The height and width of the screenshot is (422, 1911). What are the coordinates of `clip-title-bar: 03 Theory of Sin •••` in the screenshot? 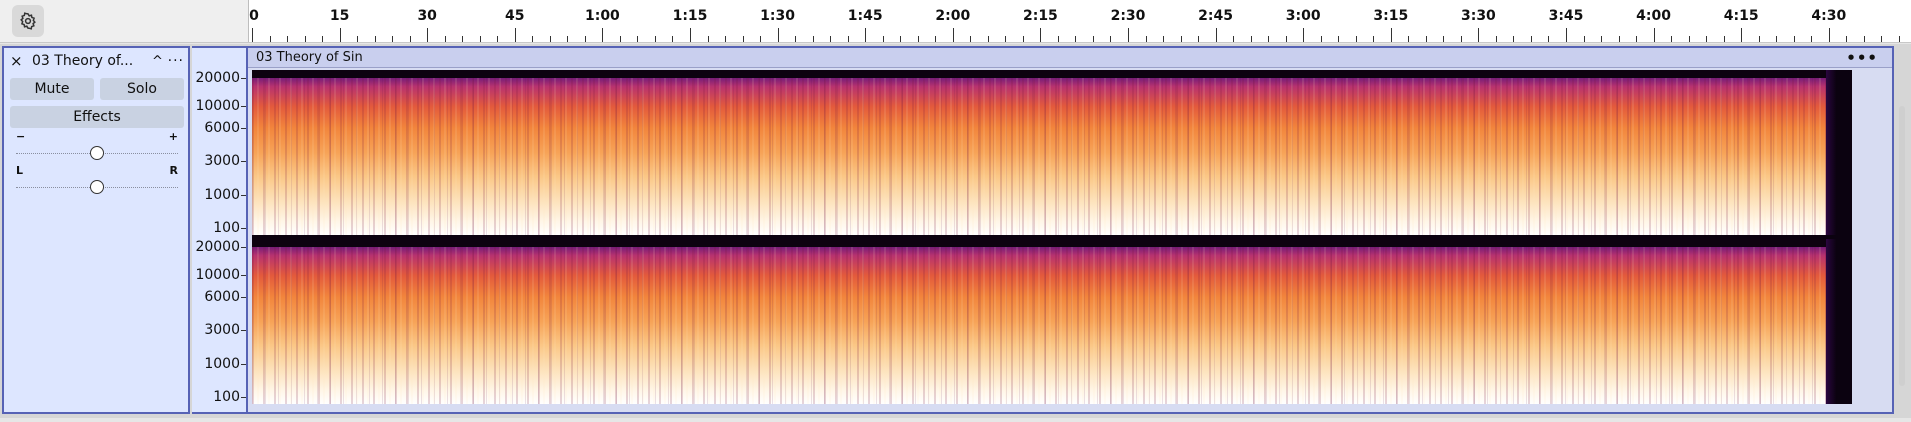 It's located at (1070, 58).